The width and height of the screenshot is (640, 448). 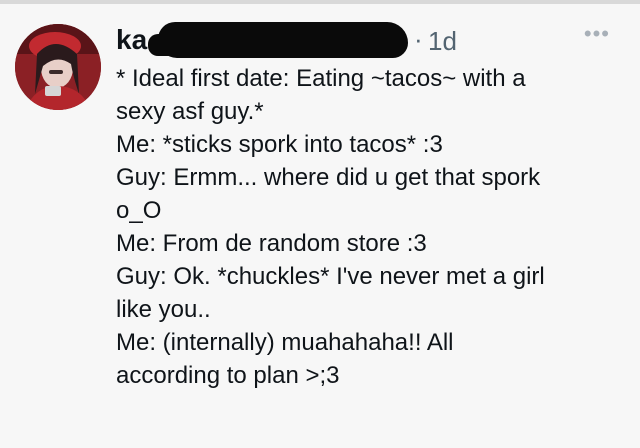 What do you see at coordinates (328, 177) in the screenshot?
I see `tweet-text-line: Guy: Ermm... where did u get that spork` at bounding box center [328, 177].